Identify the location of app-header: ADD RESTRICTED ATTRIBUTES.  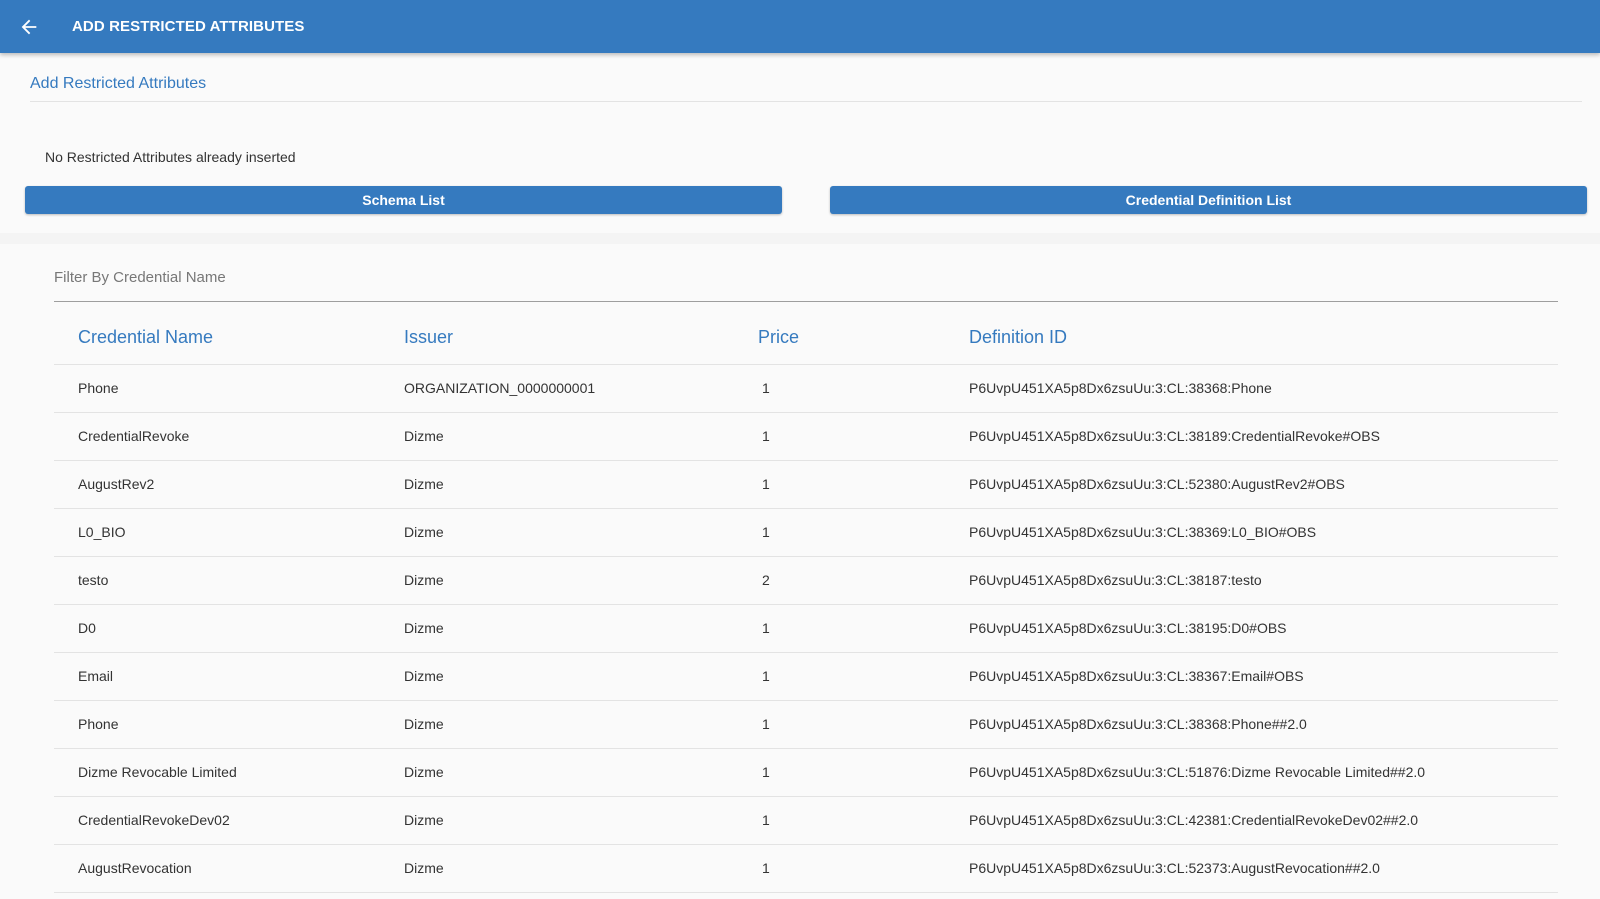
(800, 26).